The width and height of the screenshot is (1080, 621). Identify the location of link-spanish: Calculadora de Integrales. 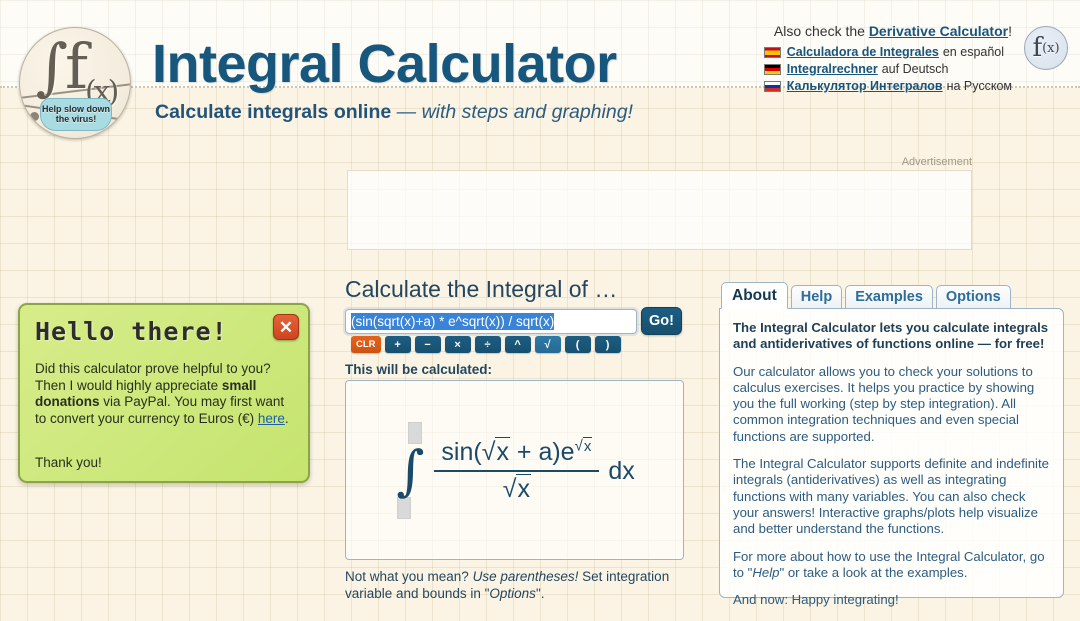
(863, 52).